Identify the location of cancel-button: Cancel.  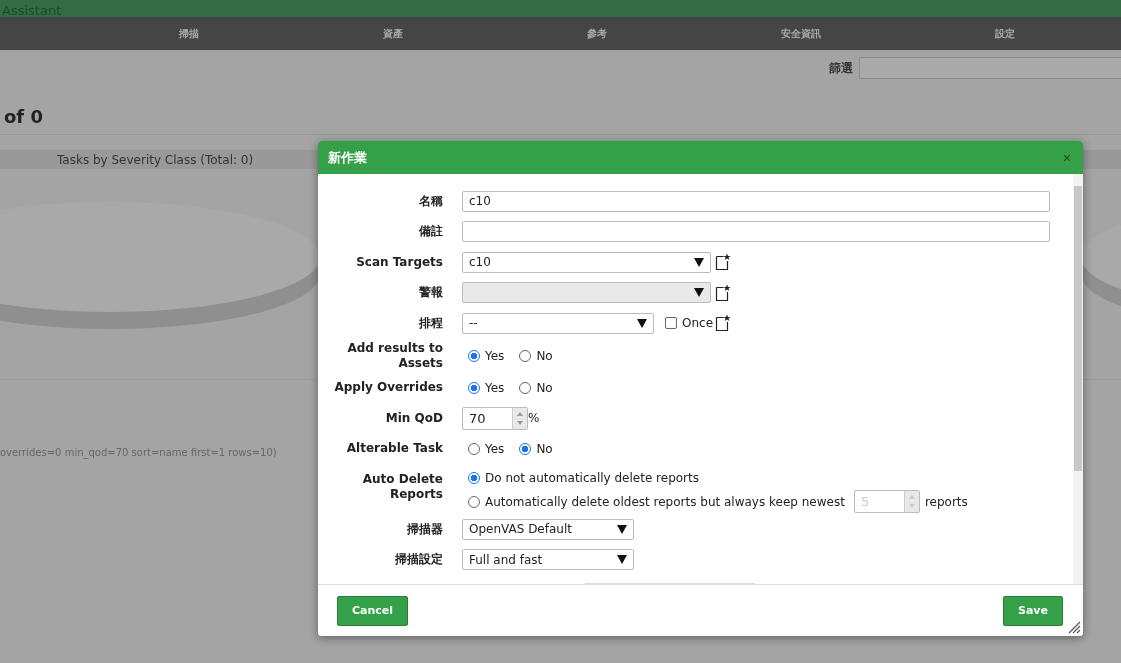
(373, 610).